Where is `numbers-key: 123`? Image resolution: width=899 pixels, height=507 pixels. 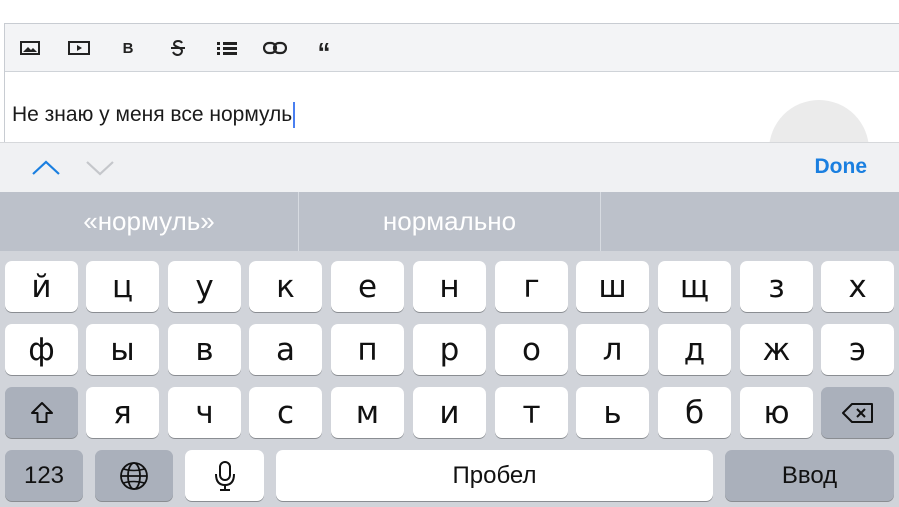
numbers-key: 123 is located at coordinates (44, 475).